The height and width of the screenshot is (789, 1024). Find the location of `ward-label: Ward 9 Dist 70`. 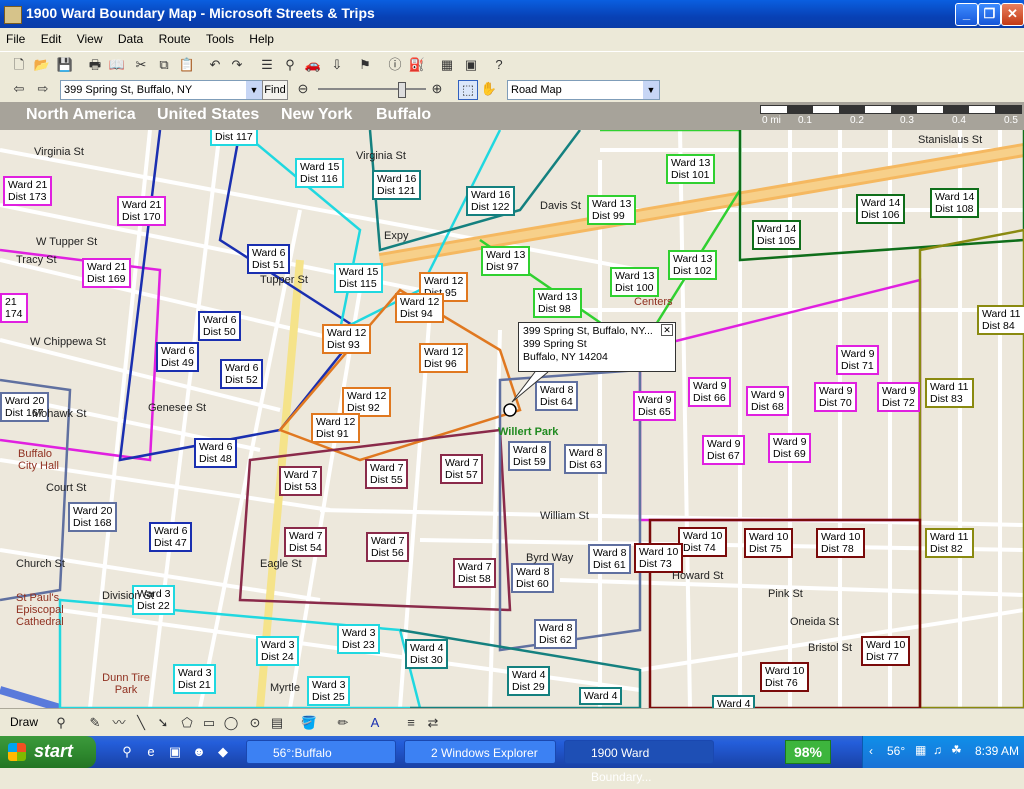

ward-label: Ward 9 Dist 70 is located at coordinates (836, 397).